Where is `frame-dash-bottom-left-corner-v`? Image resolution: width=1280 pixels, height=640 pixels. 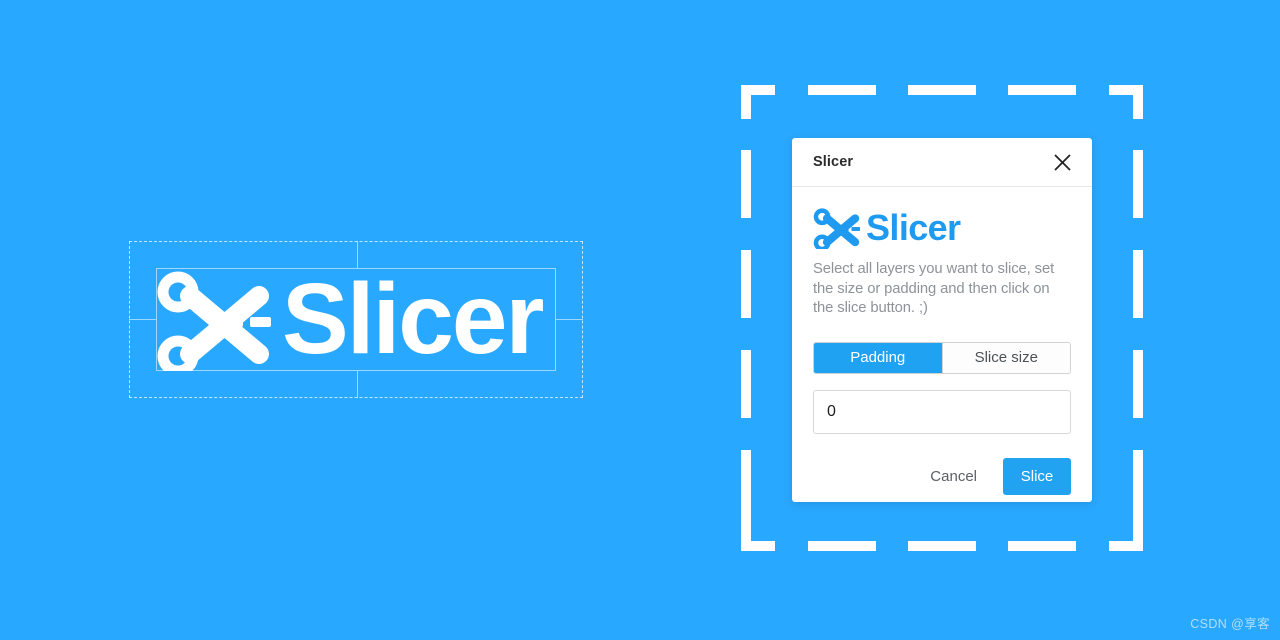 frame-dash-bottom-left-corner-v is located at coordinates (746, 534).